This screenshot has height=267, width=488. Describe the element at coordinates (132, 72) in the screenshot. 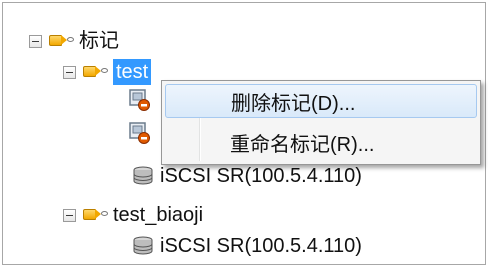

I see `tree-node-label-selected: test` at that location.